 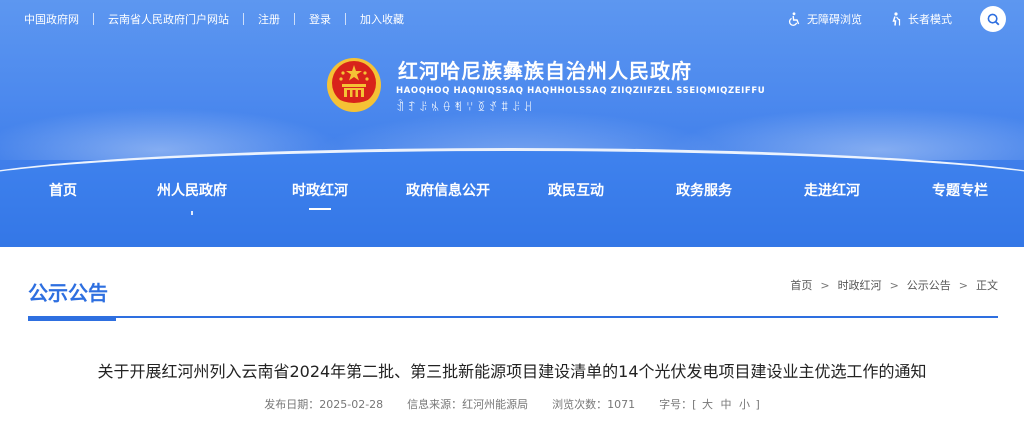 I want to click on nav-topics: 专题专栏, so click(x=960, y=190).